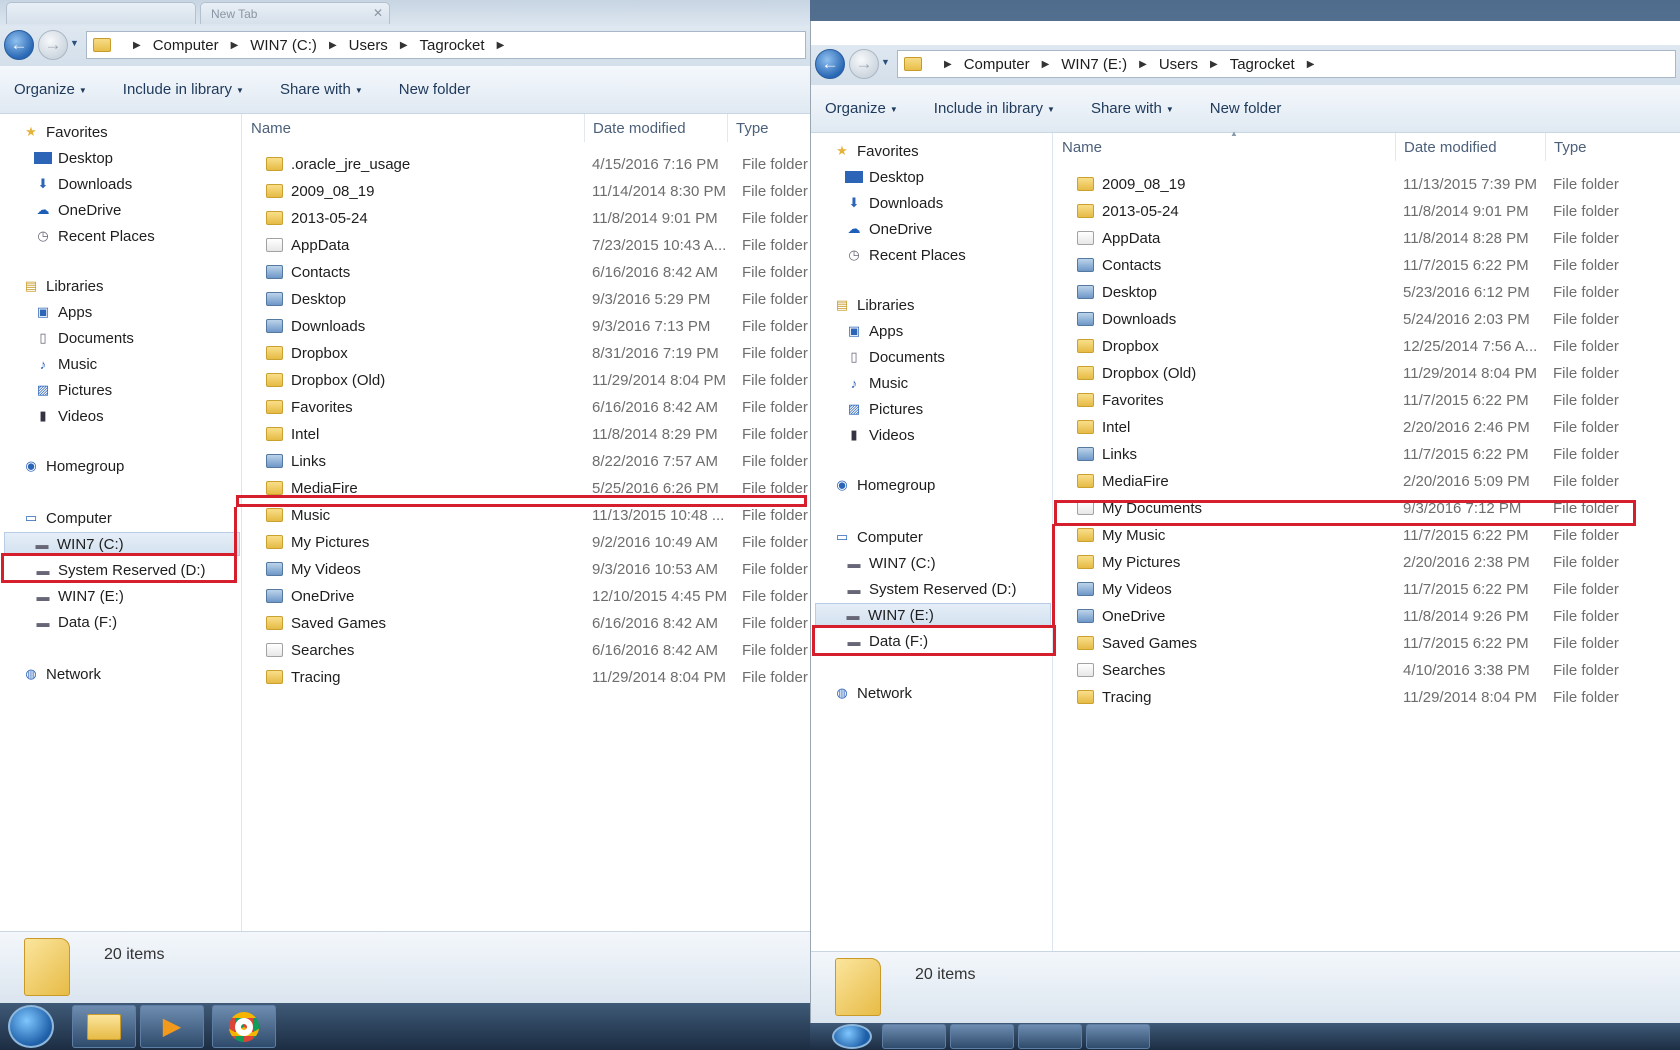  I want to click on file-row: Downloads 5/24/2016 2:03 PM File folder, so click(1365, 319).